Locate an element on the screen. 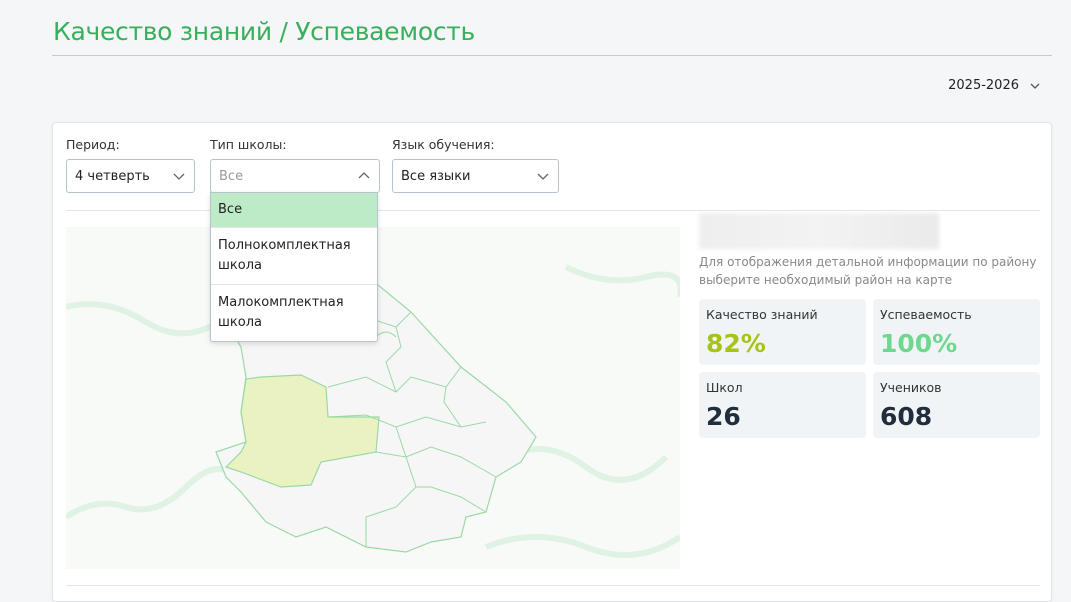 The image size is (1071, 602). year-value: 2025-2026 is located at coordinates (983, 85).